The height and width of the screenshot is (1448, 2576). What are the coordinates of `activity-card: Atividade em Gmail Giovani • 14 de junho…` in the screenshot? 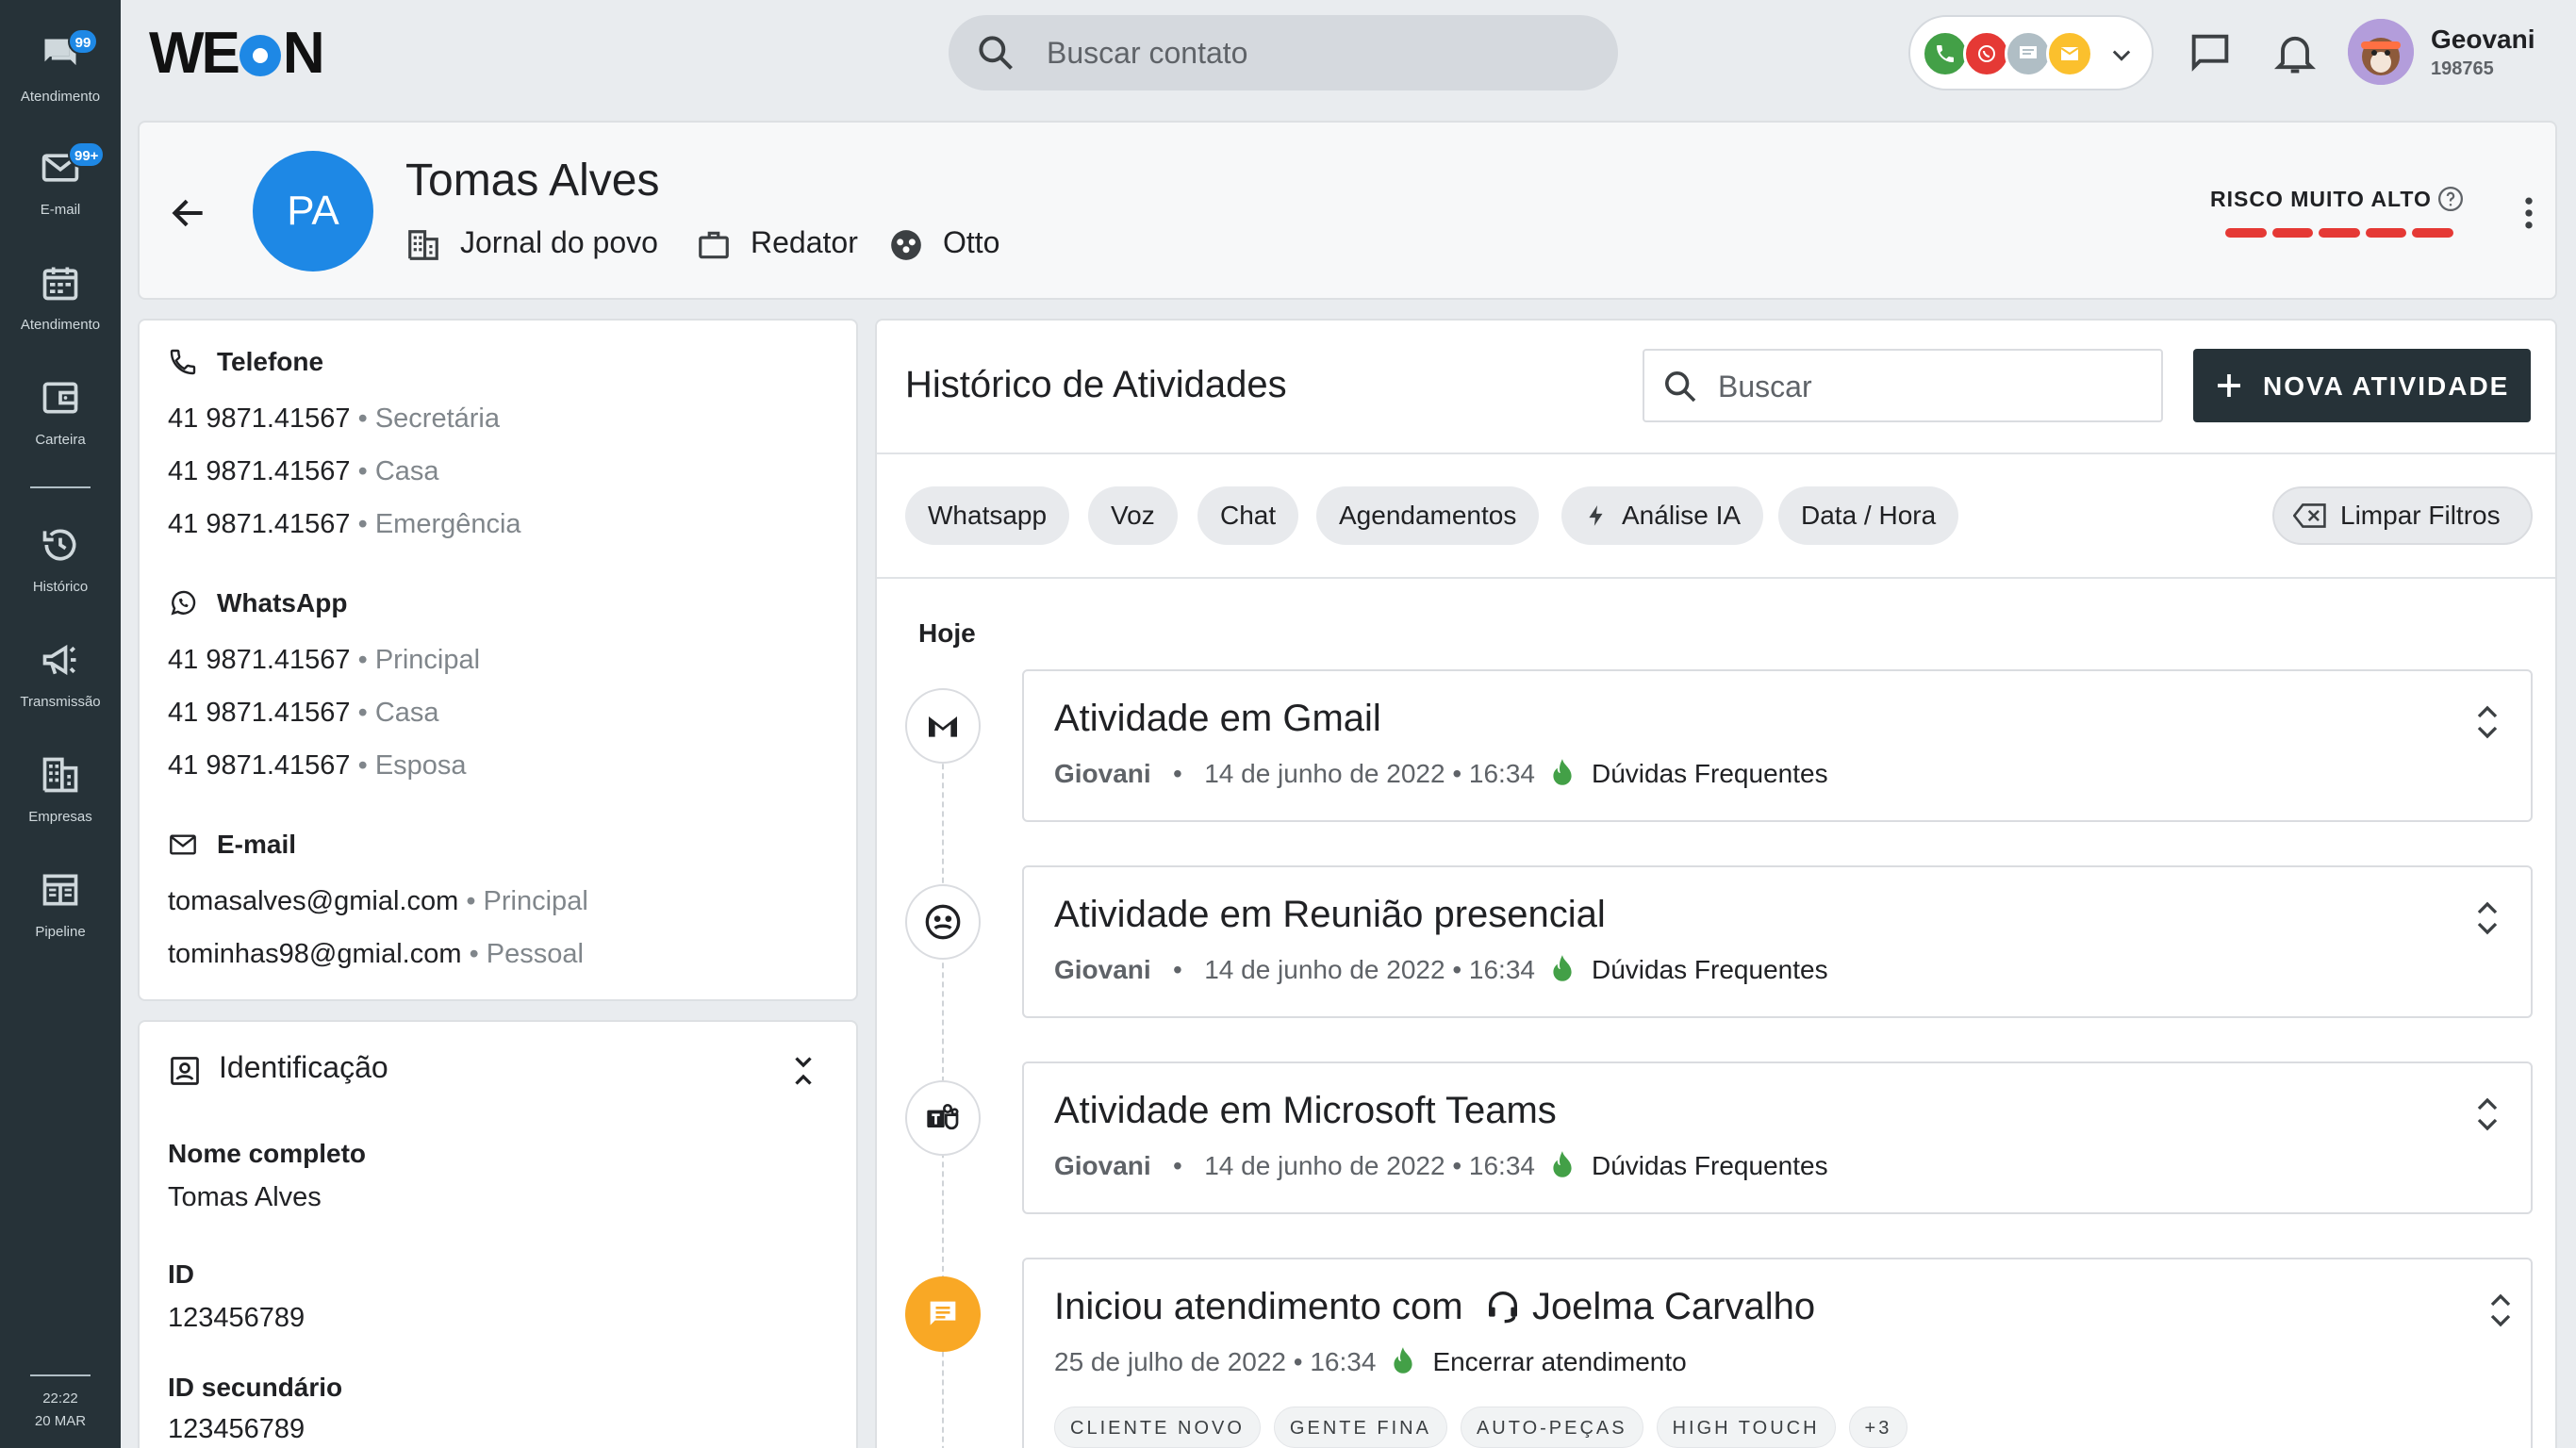 It's located at (1777, 745).